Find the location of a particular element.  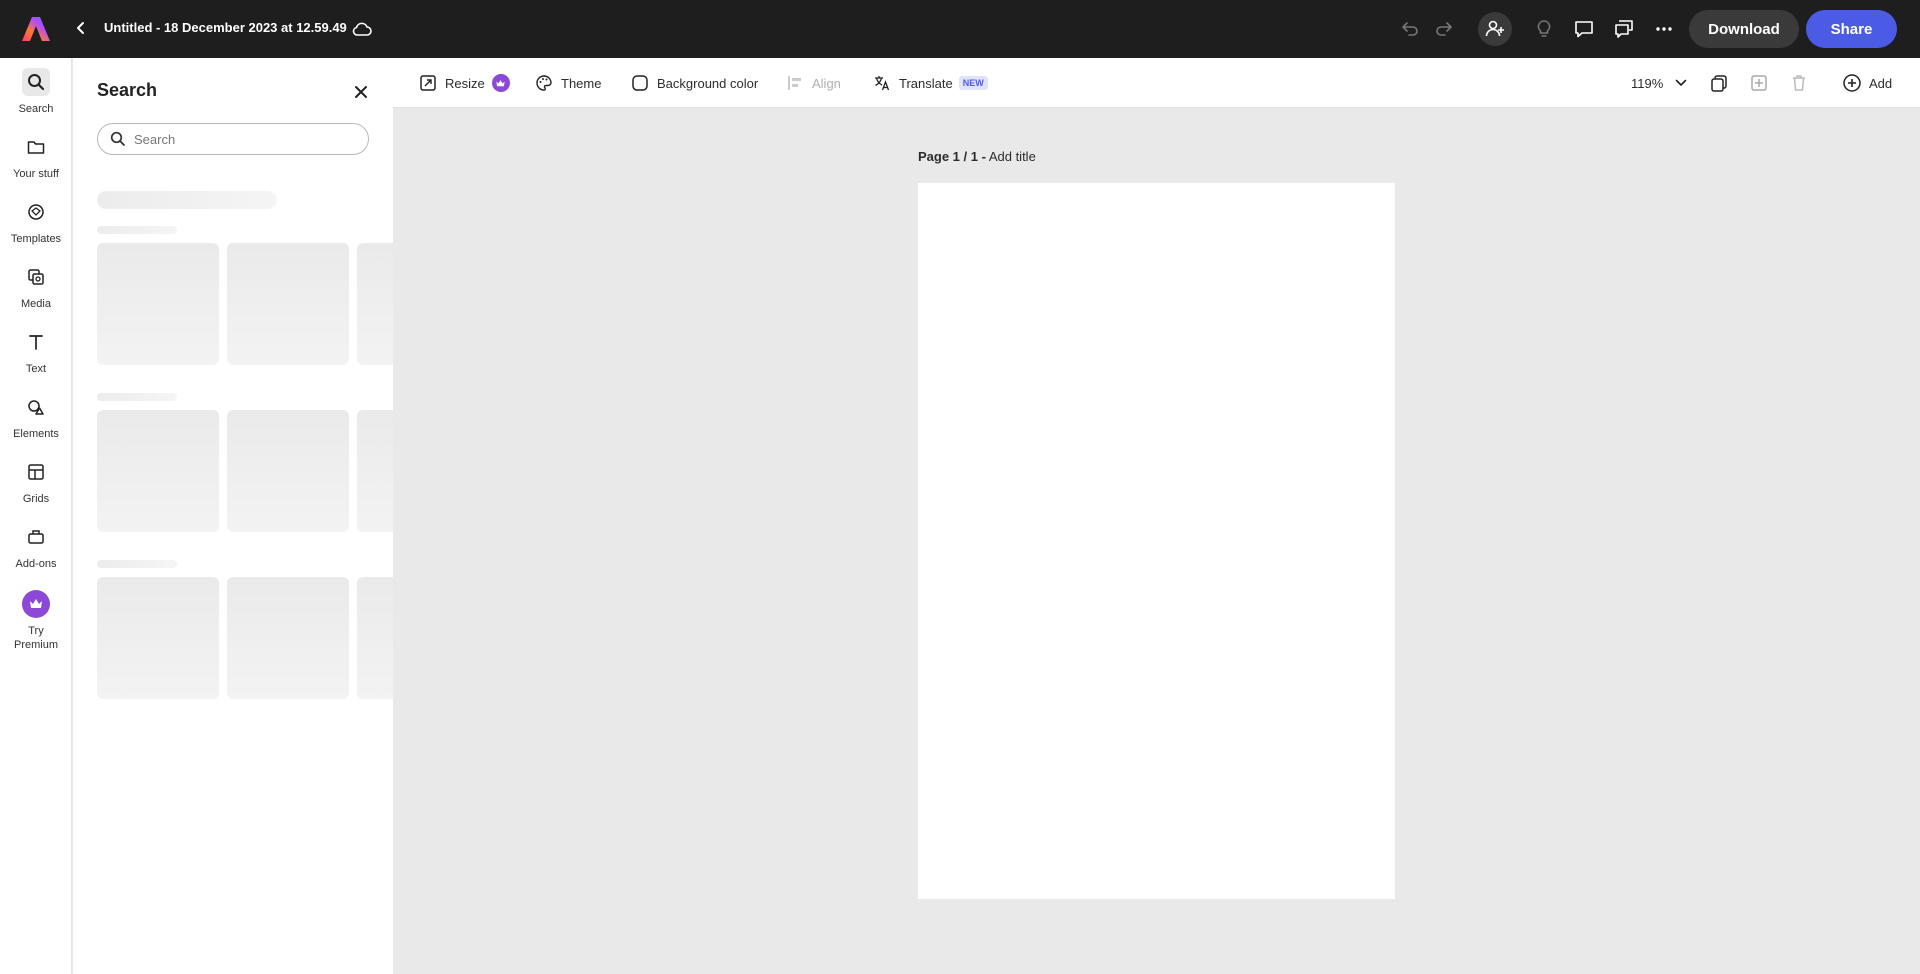

redo-icon is located at coordinates (1444, 29).